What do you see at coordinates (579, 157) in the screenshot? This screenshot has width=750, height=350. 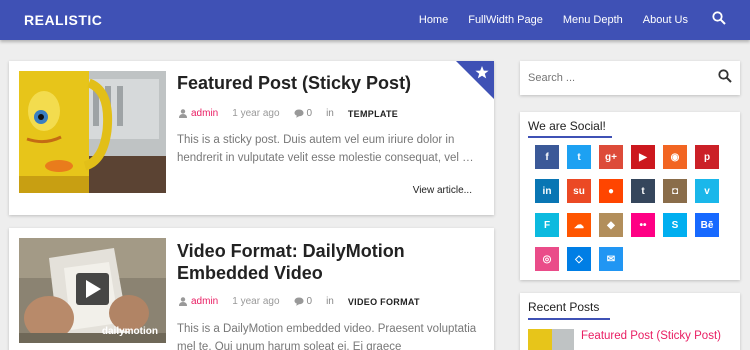 I see `twitter-icon: t` at bounding box center [579, 157].